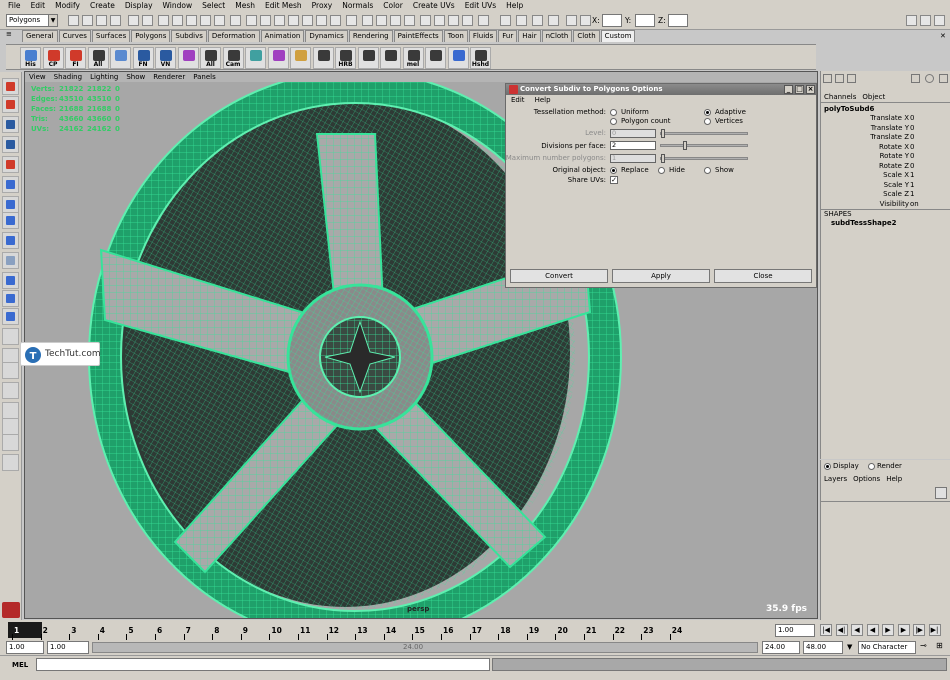 Image resolution: width=950 pixels, height=680 pixels. What do you see at coordinates (322, 6) in the screenshot?
I see `menu-proxy: Proxy` at bounding box center [322, 6].